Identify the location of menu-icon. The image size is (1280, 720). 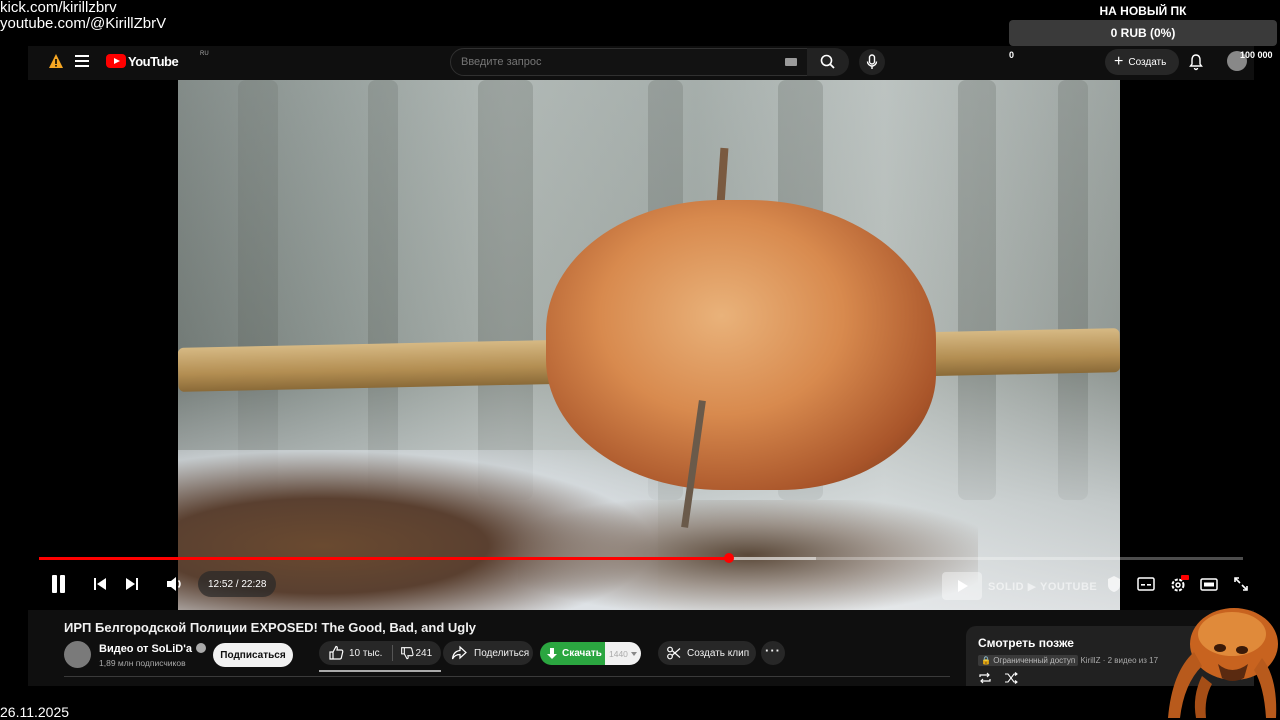
(82, 61).